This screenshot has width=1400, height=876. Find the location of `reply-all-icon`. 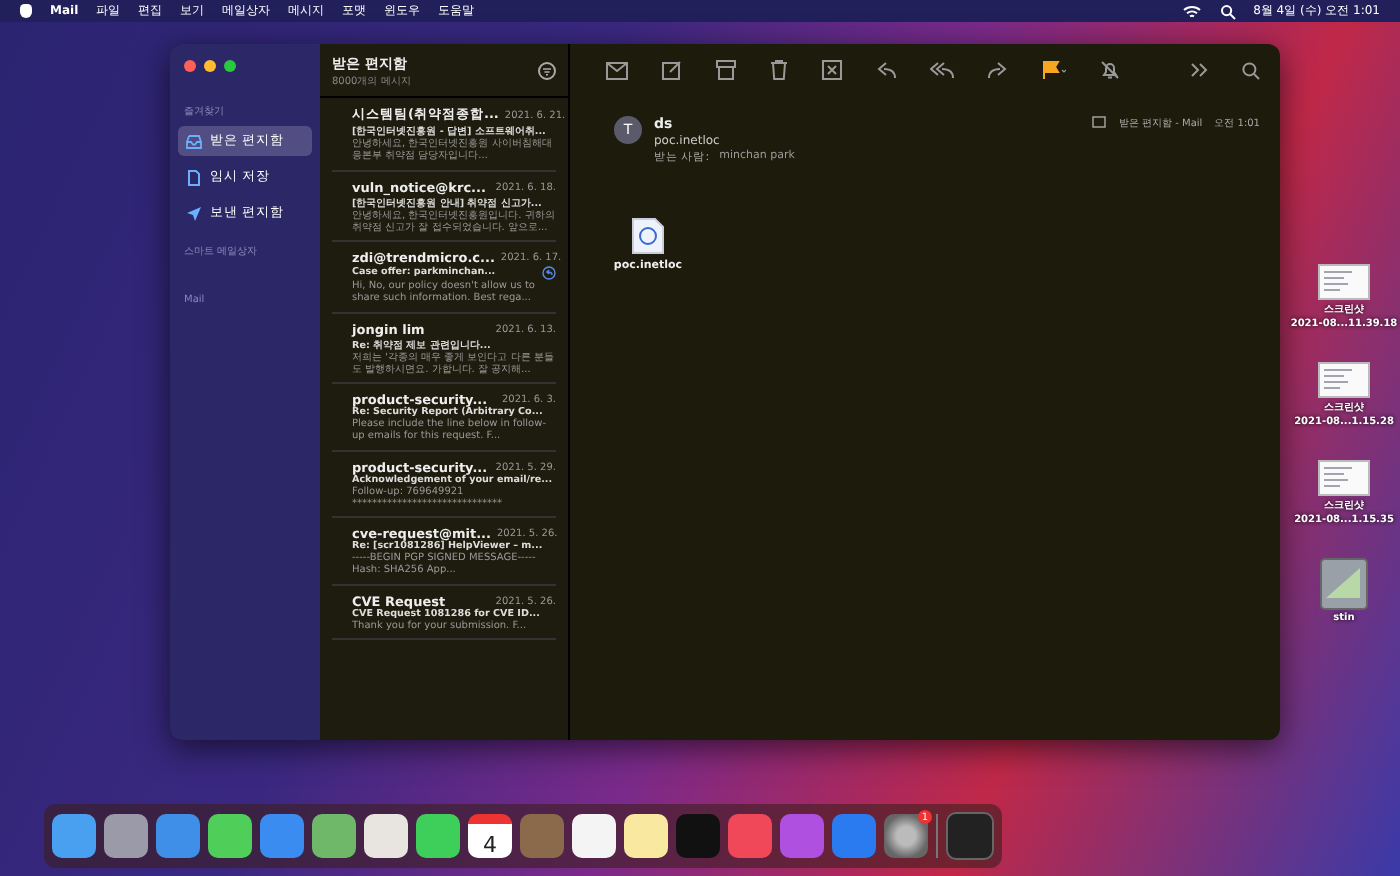

reply-all-icon is located at coordinates (942, 70).